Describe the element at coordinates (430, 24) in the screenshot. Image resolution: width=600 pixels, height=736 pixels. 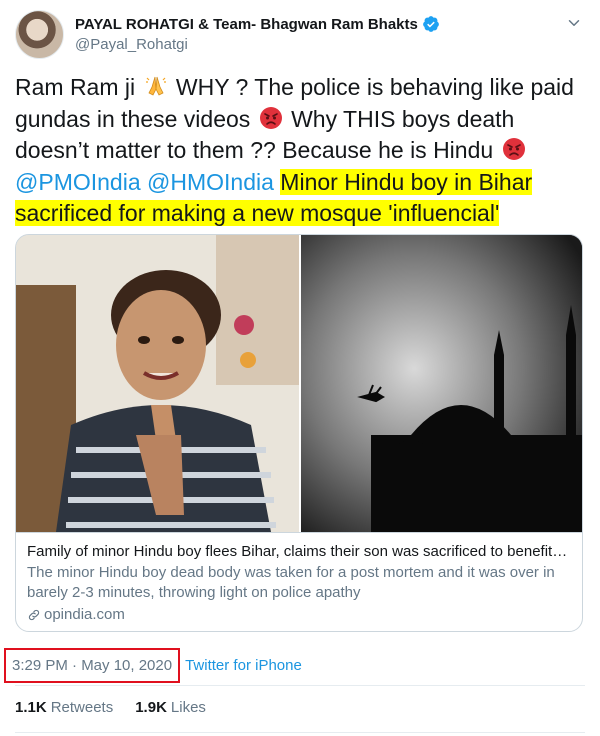
I see `verified-badge-icon` at that location.